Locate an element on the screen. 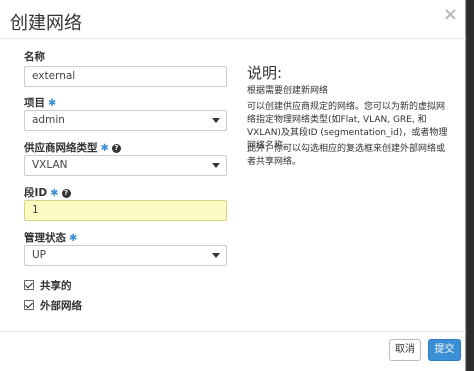  external-network-checkbox-row: 外部网络 is located at coordinates (53, 305).